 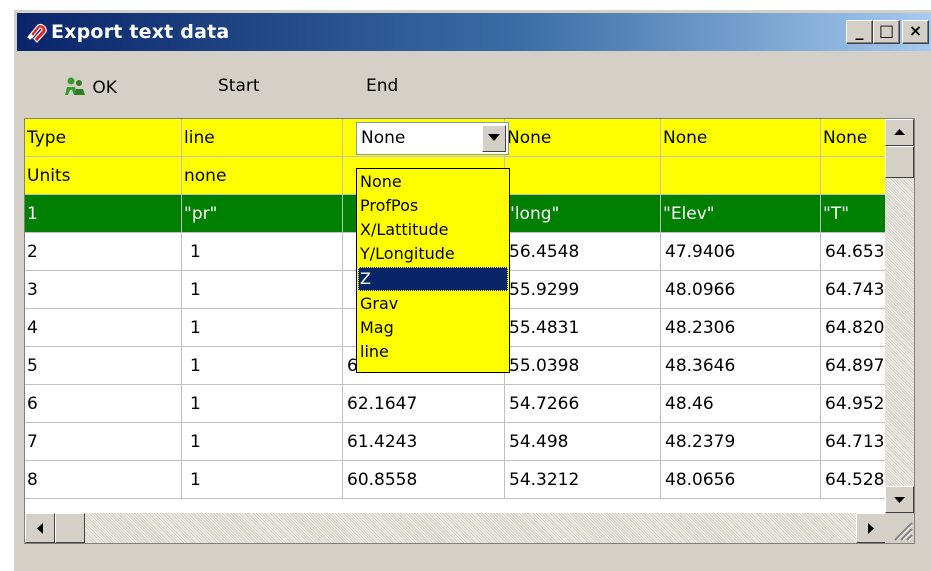 I want to click on arrow-up-icon, so click(x=899, y=132).